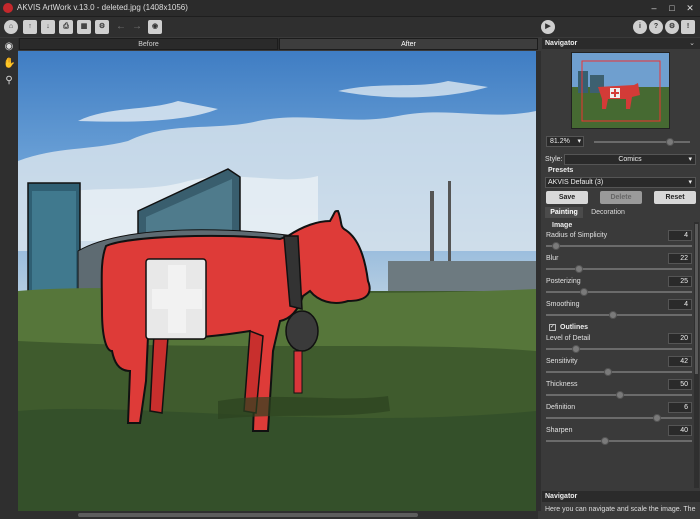 This screenshot has height=519, width=700. What do you see at coordinates (672, 8) in the screenshot?
I see `maximize-icon: □` at bounding box center [672, 8].